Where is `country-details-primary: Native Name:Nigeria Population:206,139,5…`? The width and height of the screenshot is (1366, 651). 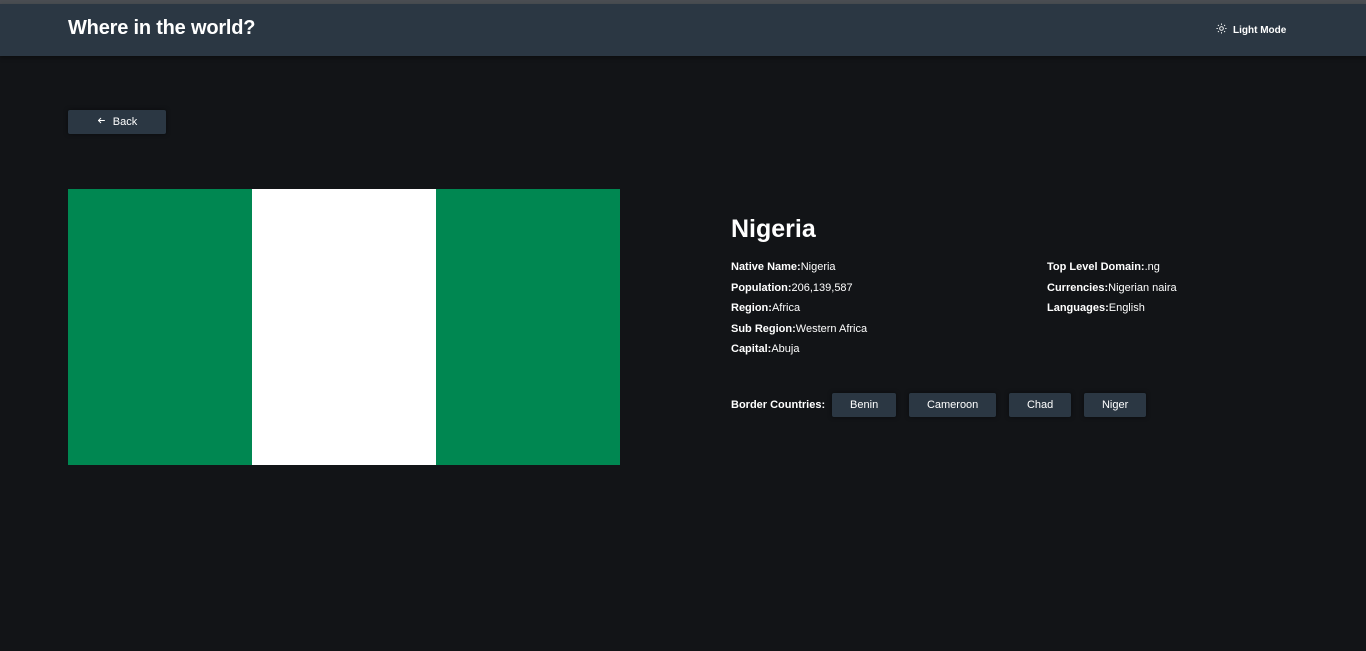
country-details-primary: Native Name:Nigeria Population:206,139,5… is located at coordinates (799, 308).